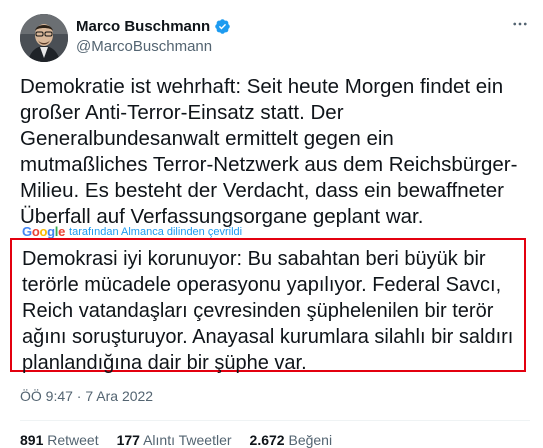 This screenshot has height=448, width=543. I want to click on tweet-timestamp: ÖÖ 9:47 · 7 Ara 2022, so click(86, 396).